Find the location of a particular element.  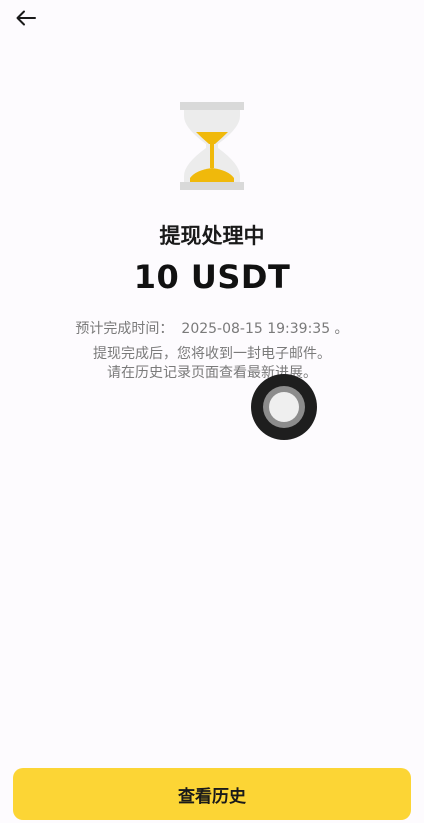

hourglass-icon is located at coordinates (212, 146).